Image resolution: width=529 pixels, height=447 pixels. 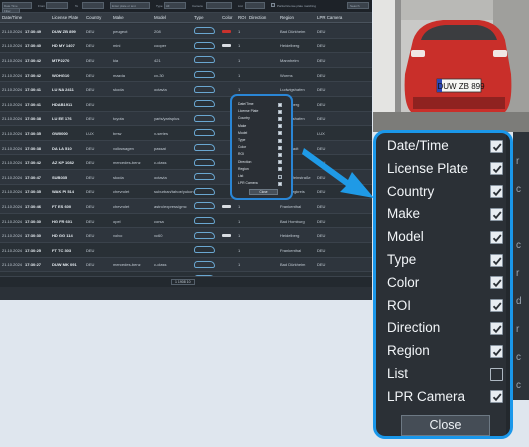 I want to click on row-make: mercedes-benz, so click(x=127, y=265).